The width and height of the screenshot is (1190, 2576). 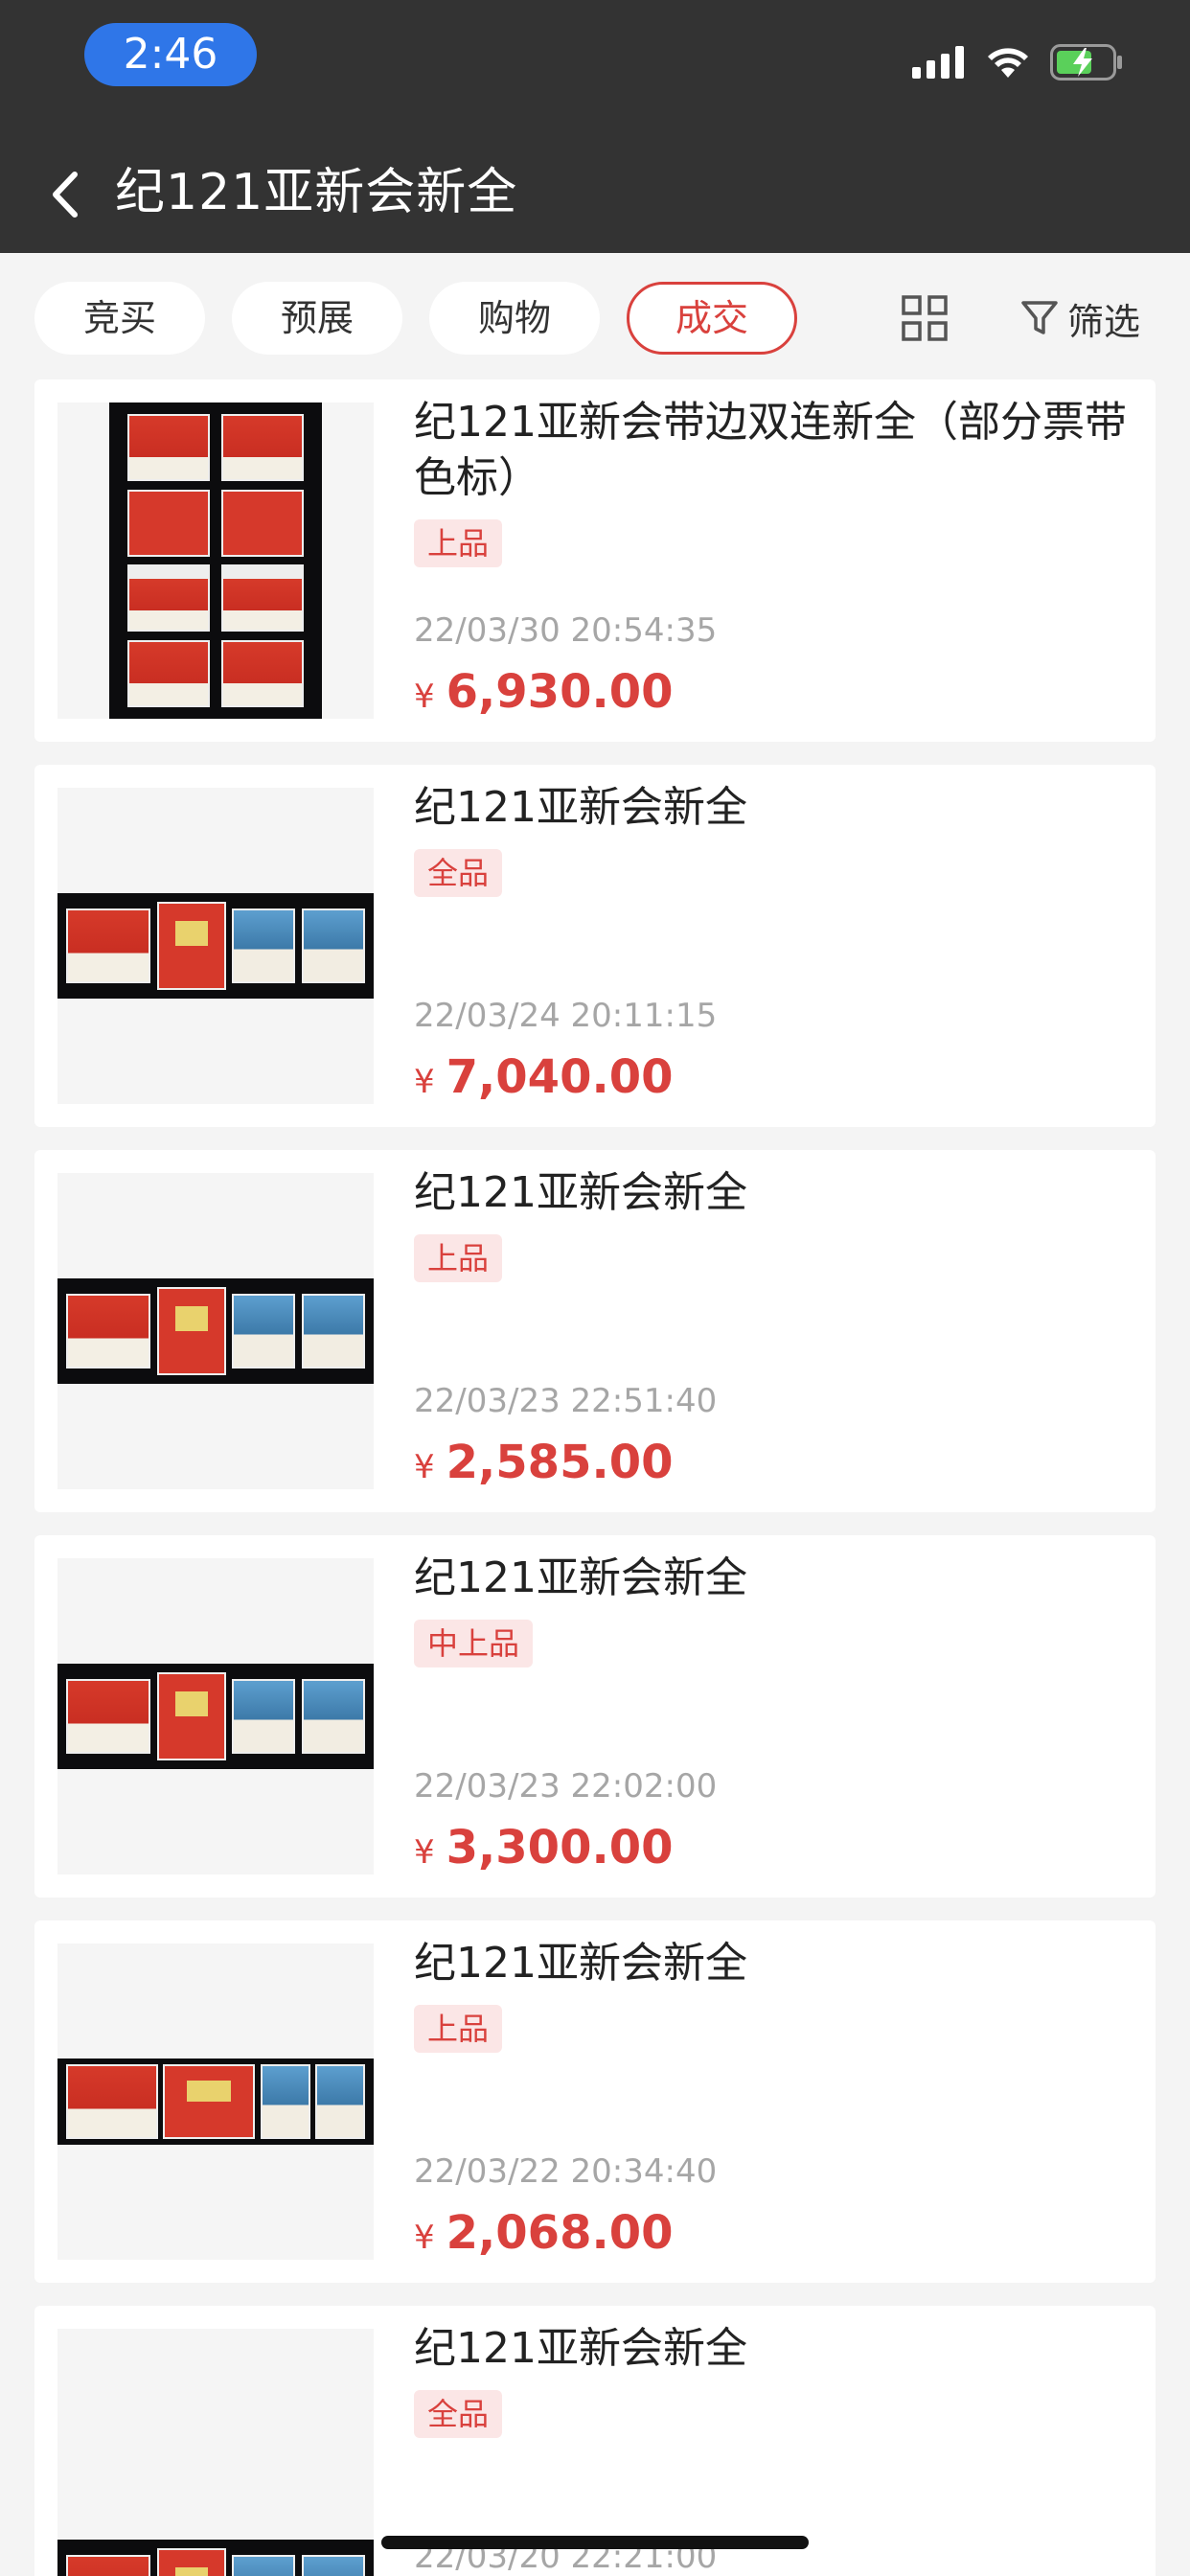 I want to click on tab-shopping: 购物, so click(x=514, y=318).